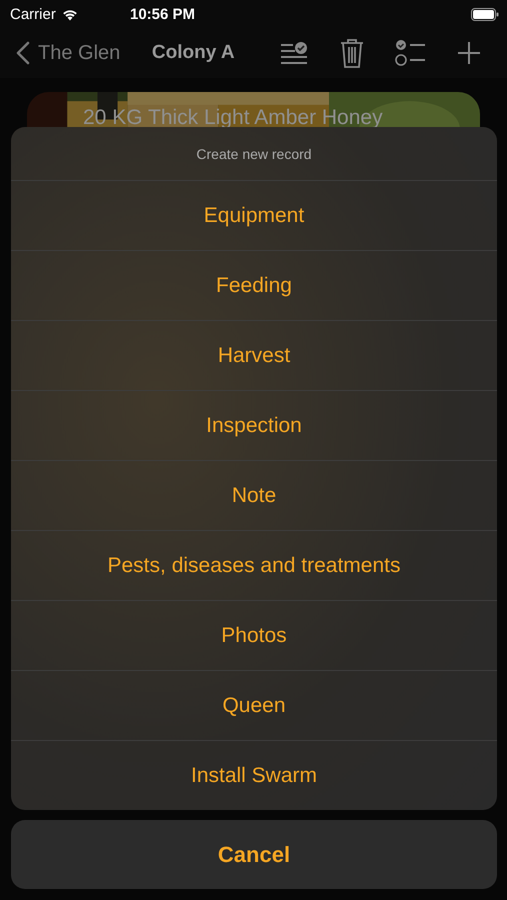 The width and height of the screenshot is (507, 900). What do you see at coordinates (352, 53) in the screenshot?
I see `trash-icon` at bounding box center [352, 53].